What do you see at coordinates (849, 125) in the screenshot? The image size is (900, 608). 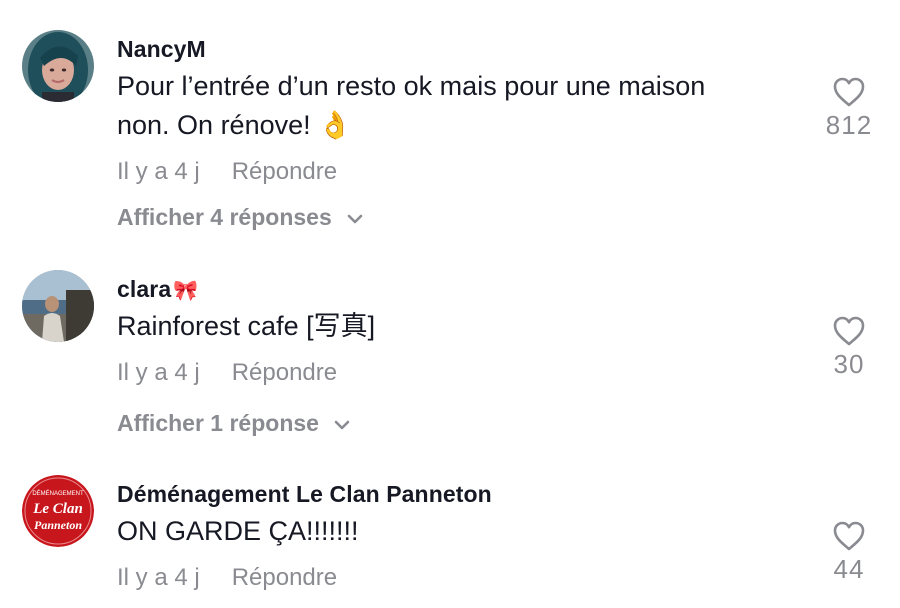 I see `like-count: 812` at bounding box center [849, 125].